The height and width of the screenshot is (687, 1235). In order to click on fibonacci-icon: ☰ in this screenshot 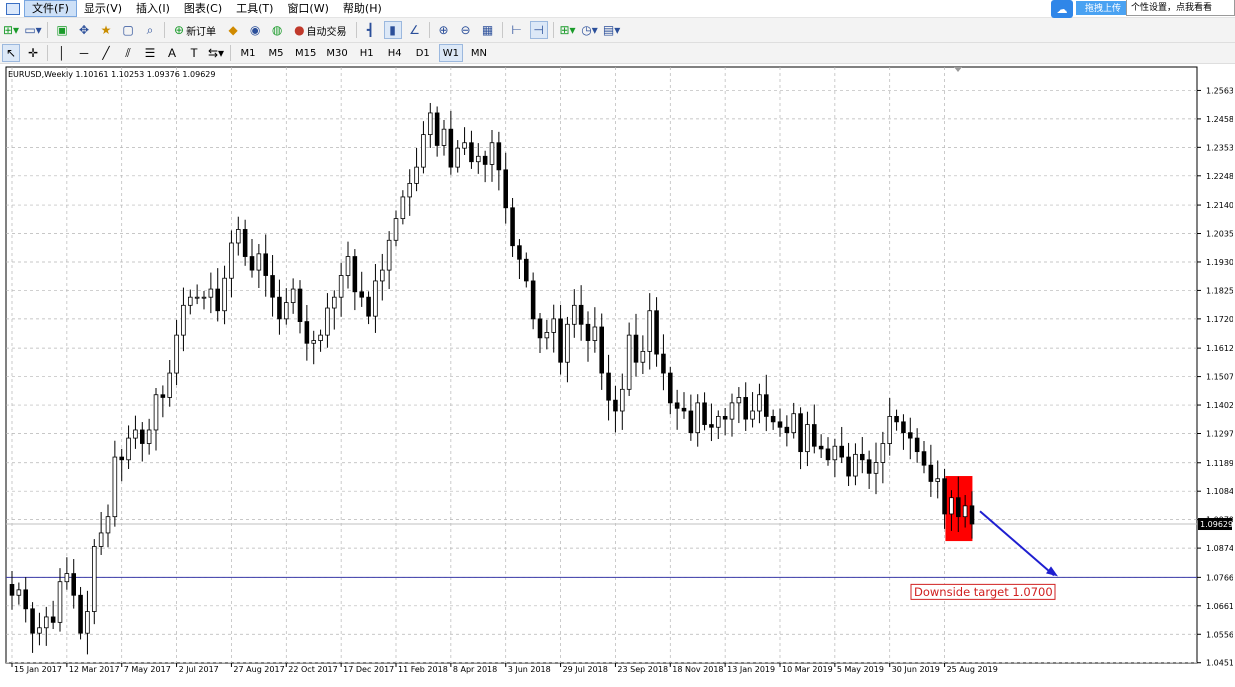, I will do `click(150, 53)`.